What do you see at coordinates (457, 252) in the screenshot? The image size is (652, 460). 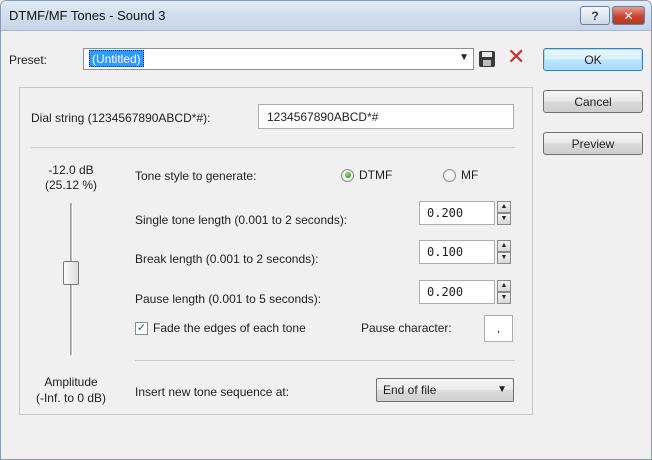 I see `break-length-input: 0.100` at bounding box center [457, 252].